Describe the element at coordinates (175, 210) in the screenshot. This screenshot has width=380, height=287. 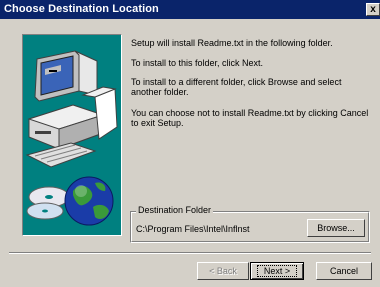
I see `destination-folder-label: Destination Folder` at that location.